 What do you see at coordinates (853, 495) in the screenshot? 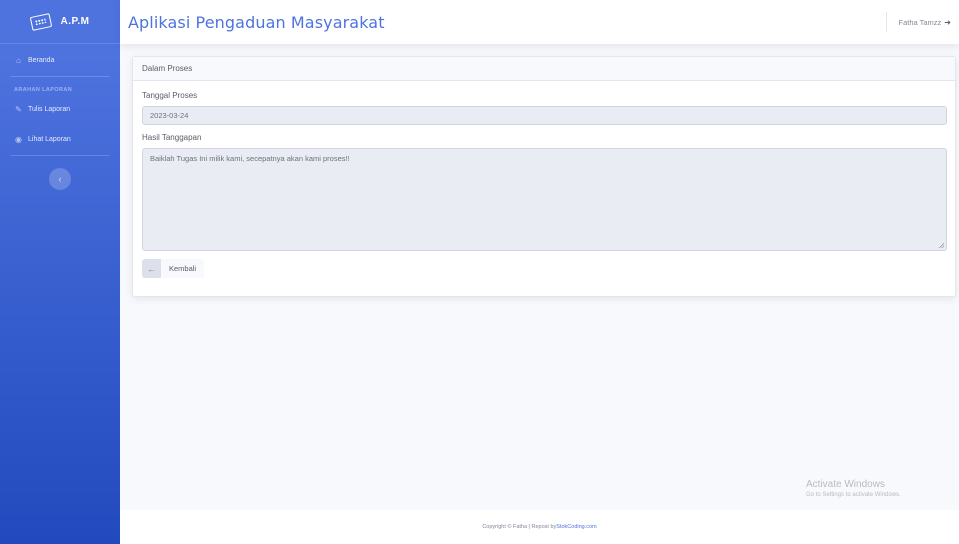
I see `watermark-subtitle: Go to Settings to activate Windows.` at bounding box center [853, 495].